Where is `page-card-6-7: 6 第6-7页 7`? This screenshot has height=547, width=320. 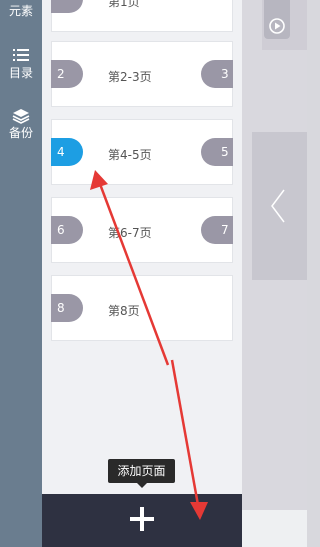
page-card-6-7: 6 第6-7页 7 is located at coordinates (142, 230).